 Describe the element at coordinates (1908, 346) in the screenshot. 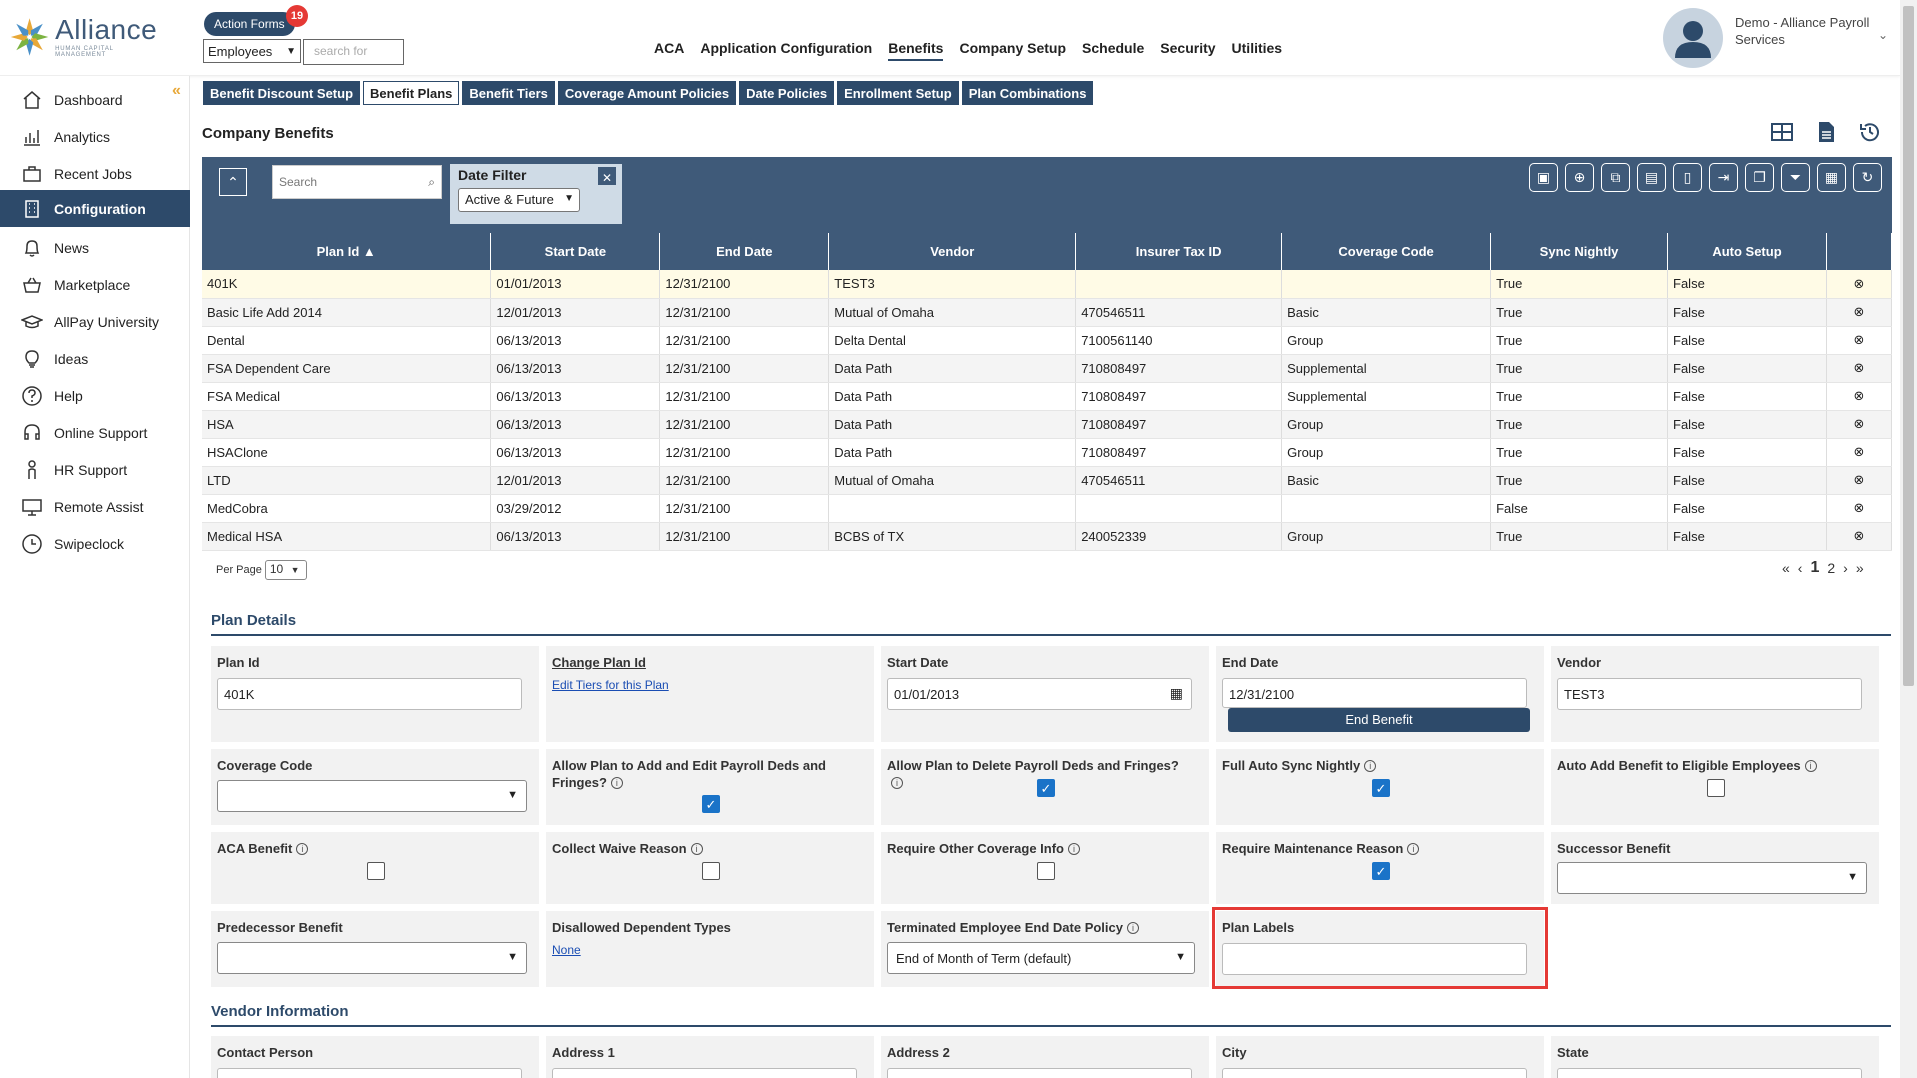

I see `scrollbar-thumb` at that location.